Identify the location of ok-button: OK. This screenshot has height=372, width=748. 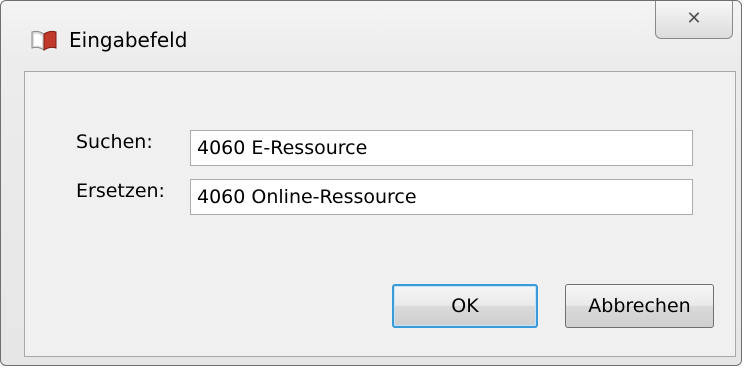
(465, 306).